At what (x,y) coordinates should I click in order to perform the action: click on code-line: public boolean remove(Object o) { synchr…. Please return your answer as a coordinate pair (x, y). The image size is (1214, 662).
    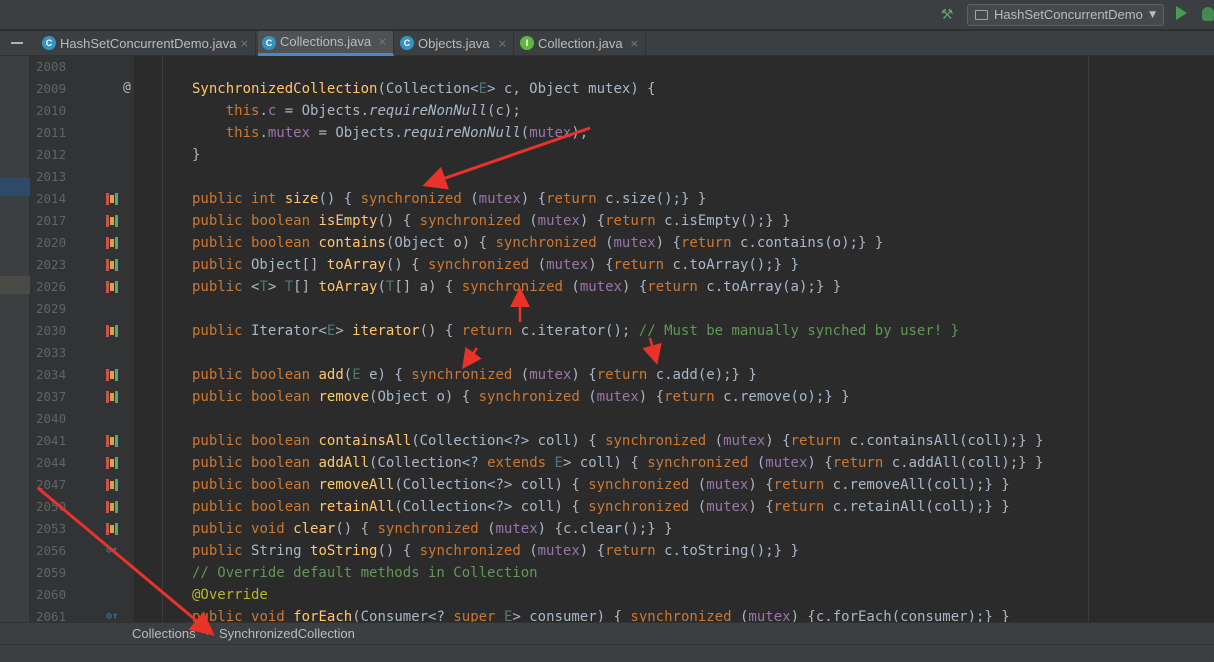
    Looking at the image, I should click on (703, 397).